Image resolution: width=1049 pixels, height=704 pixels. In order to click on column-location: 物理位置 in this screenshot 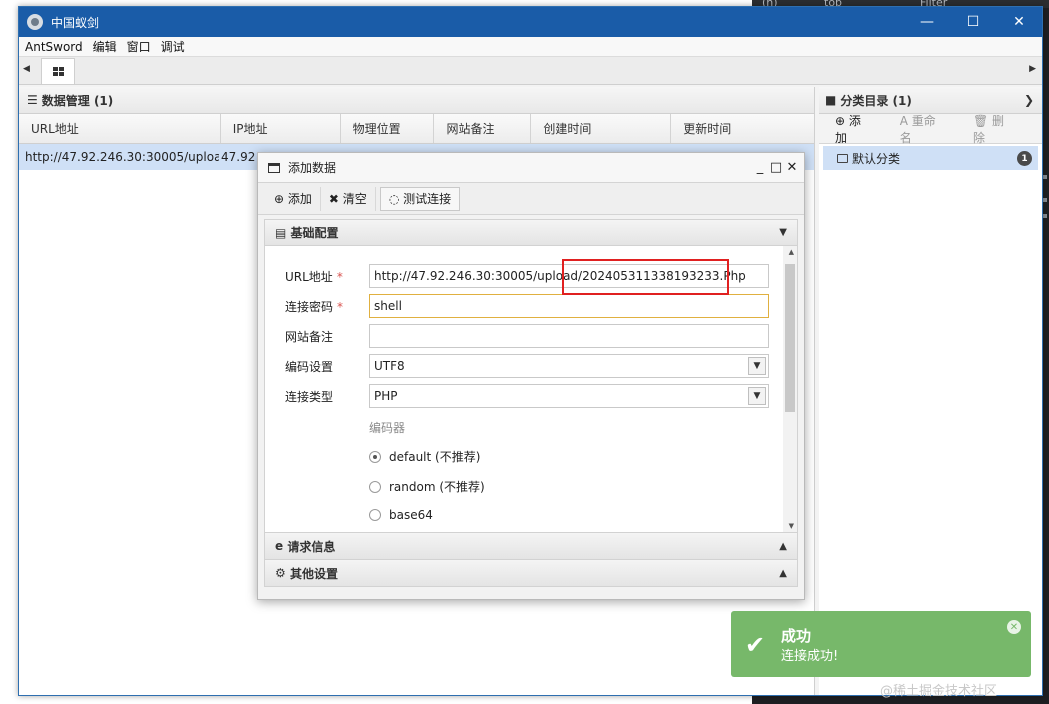, I will do `click(388, 128)`.